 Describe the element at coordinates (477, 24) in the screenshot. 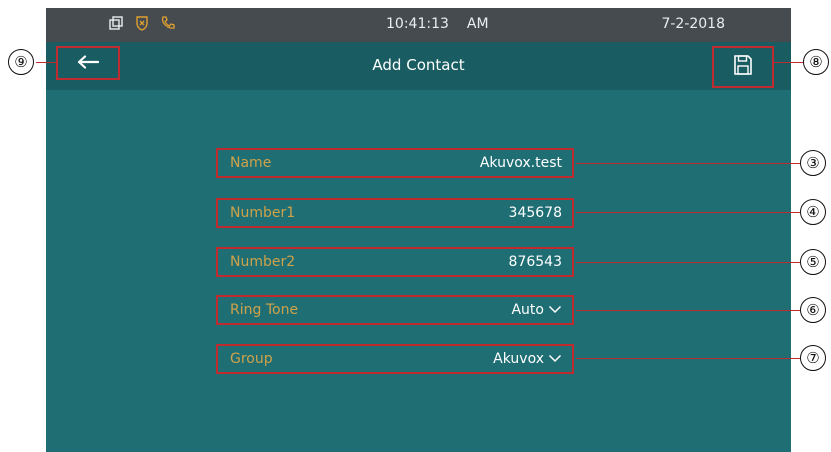

I see `clock-ampm: AM` at that location.